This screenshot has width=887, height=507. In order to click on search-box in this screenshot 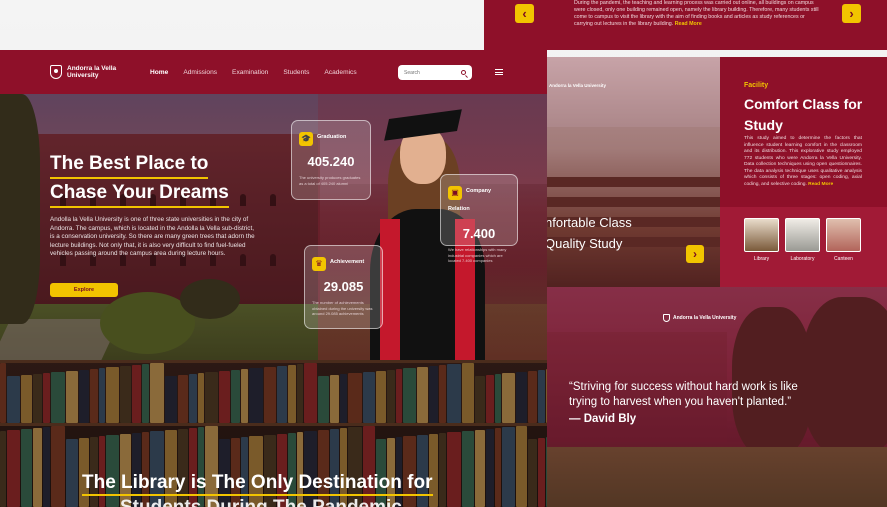, I will do `click(435, 72)`.